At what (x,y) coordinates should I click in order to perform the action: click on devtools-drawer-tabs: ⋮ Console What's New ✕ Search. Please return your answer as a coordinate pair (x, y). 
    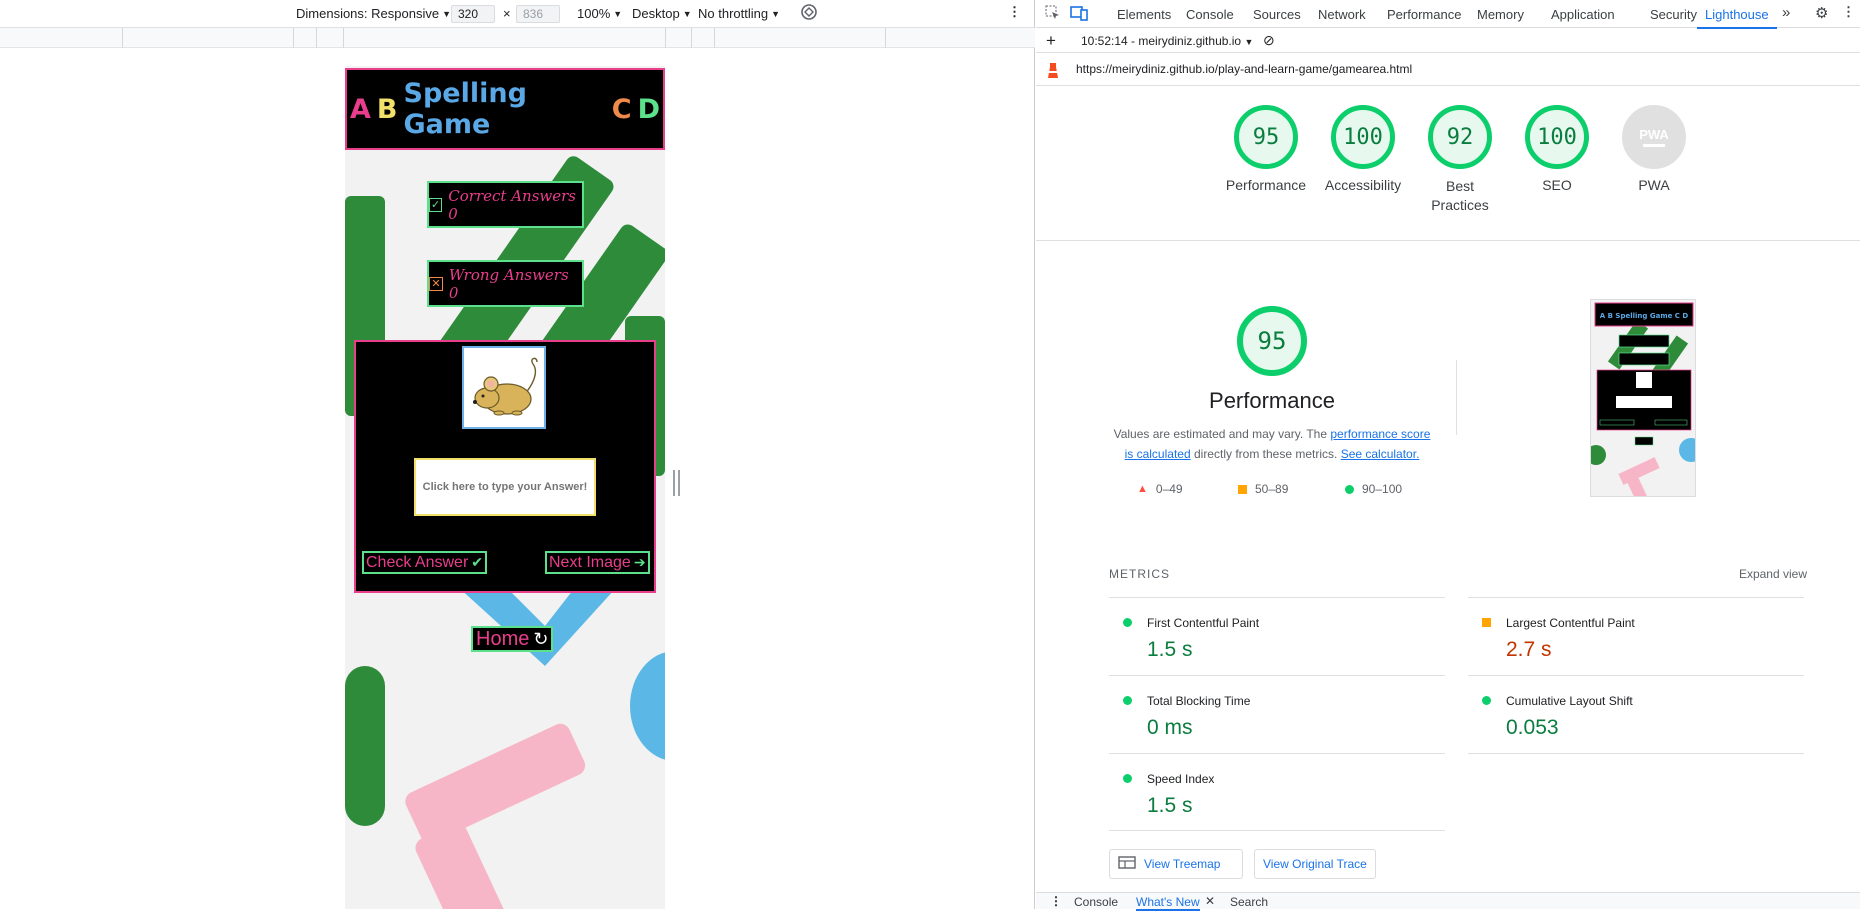
    Looking at the image, I should click on (1448, 901).